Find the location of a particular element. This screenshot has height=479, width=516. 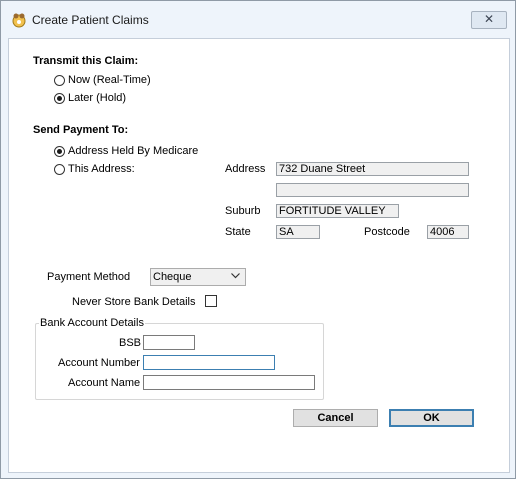

radio-later-label: Later (Hold) is located at coordinates (97, 98).